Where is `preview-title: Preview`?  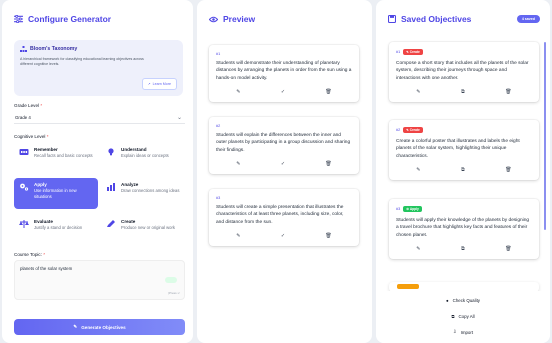
preview-title: Preview is located at coordinates (239, 19).